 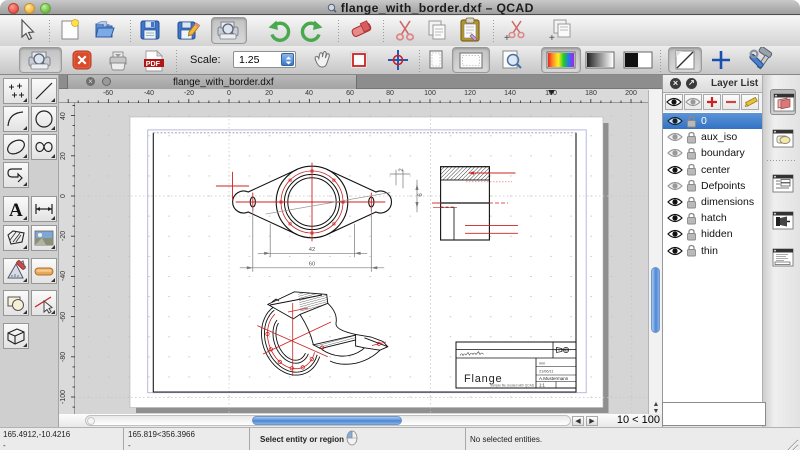 What do you see at coordinates (546, 372) in the screenshot?
I see `svg-text: 21/06/11` at bounding box center [546, 372].